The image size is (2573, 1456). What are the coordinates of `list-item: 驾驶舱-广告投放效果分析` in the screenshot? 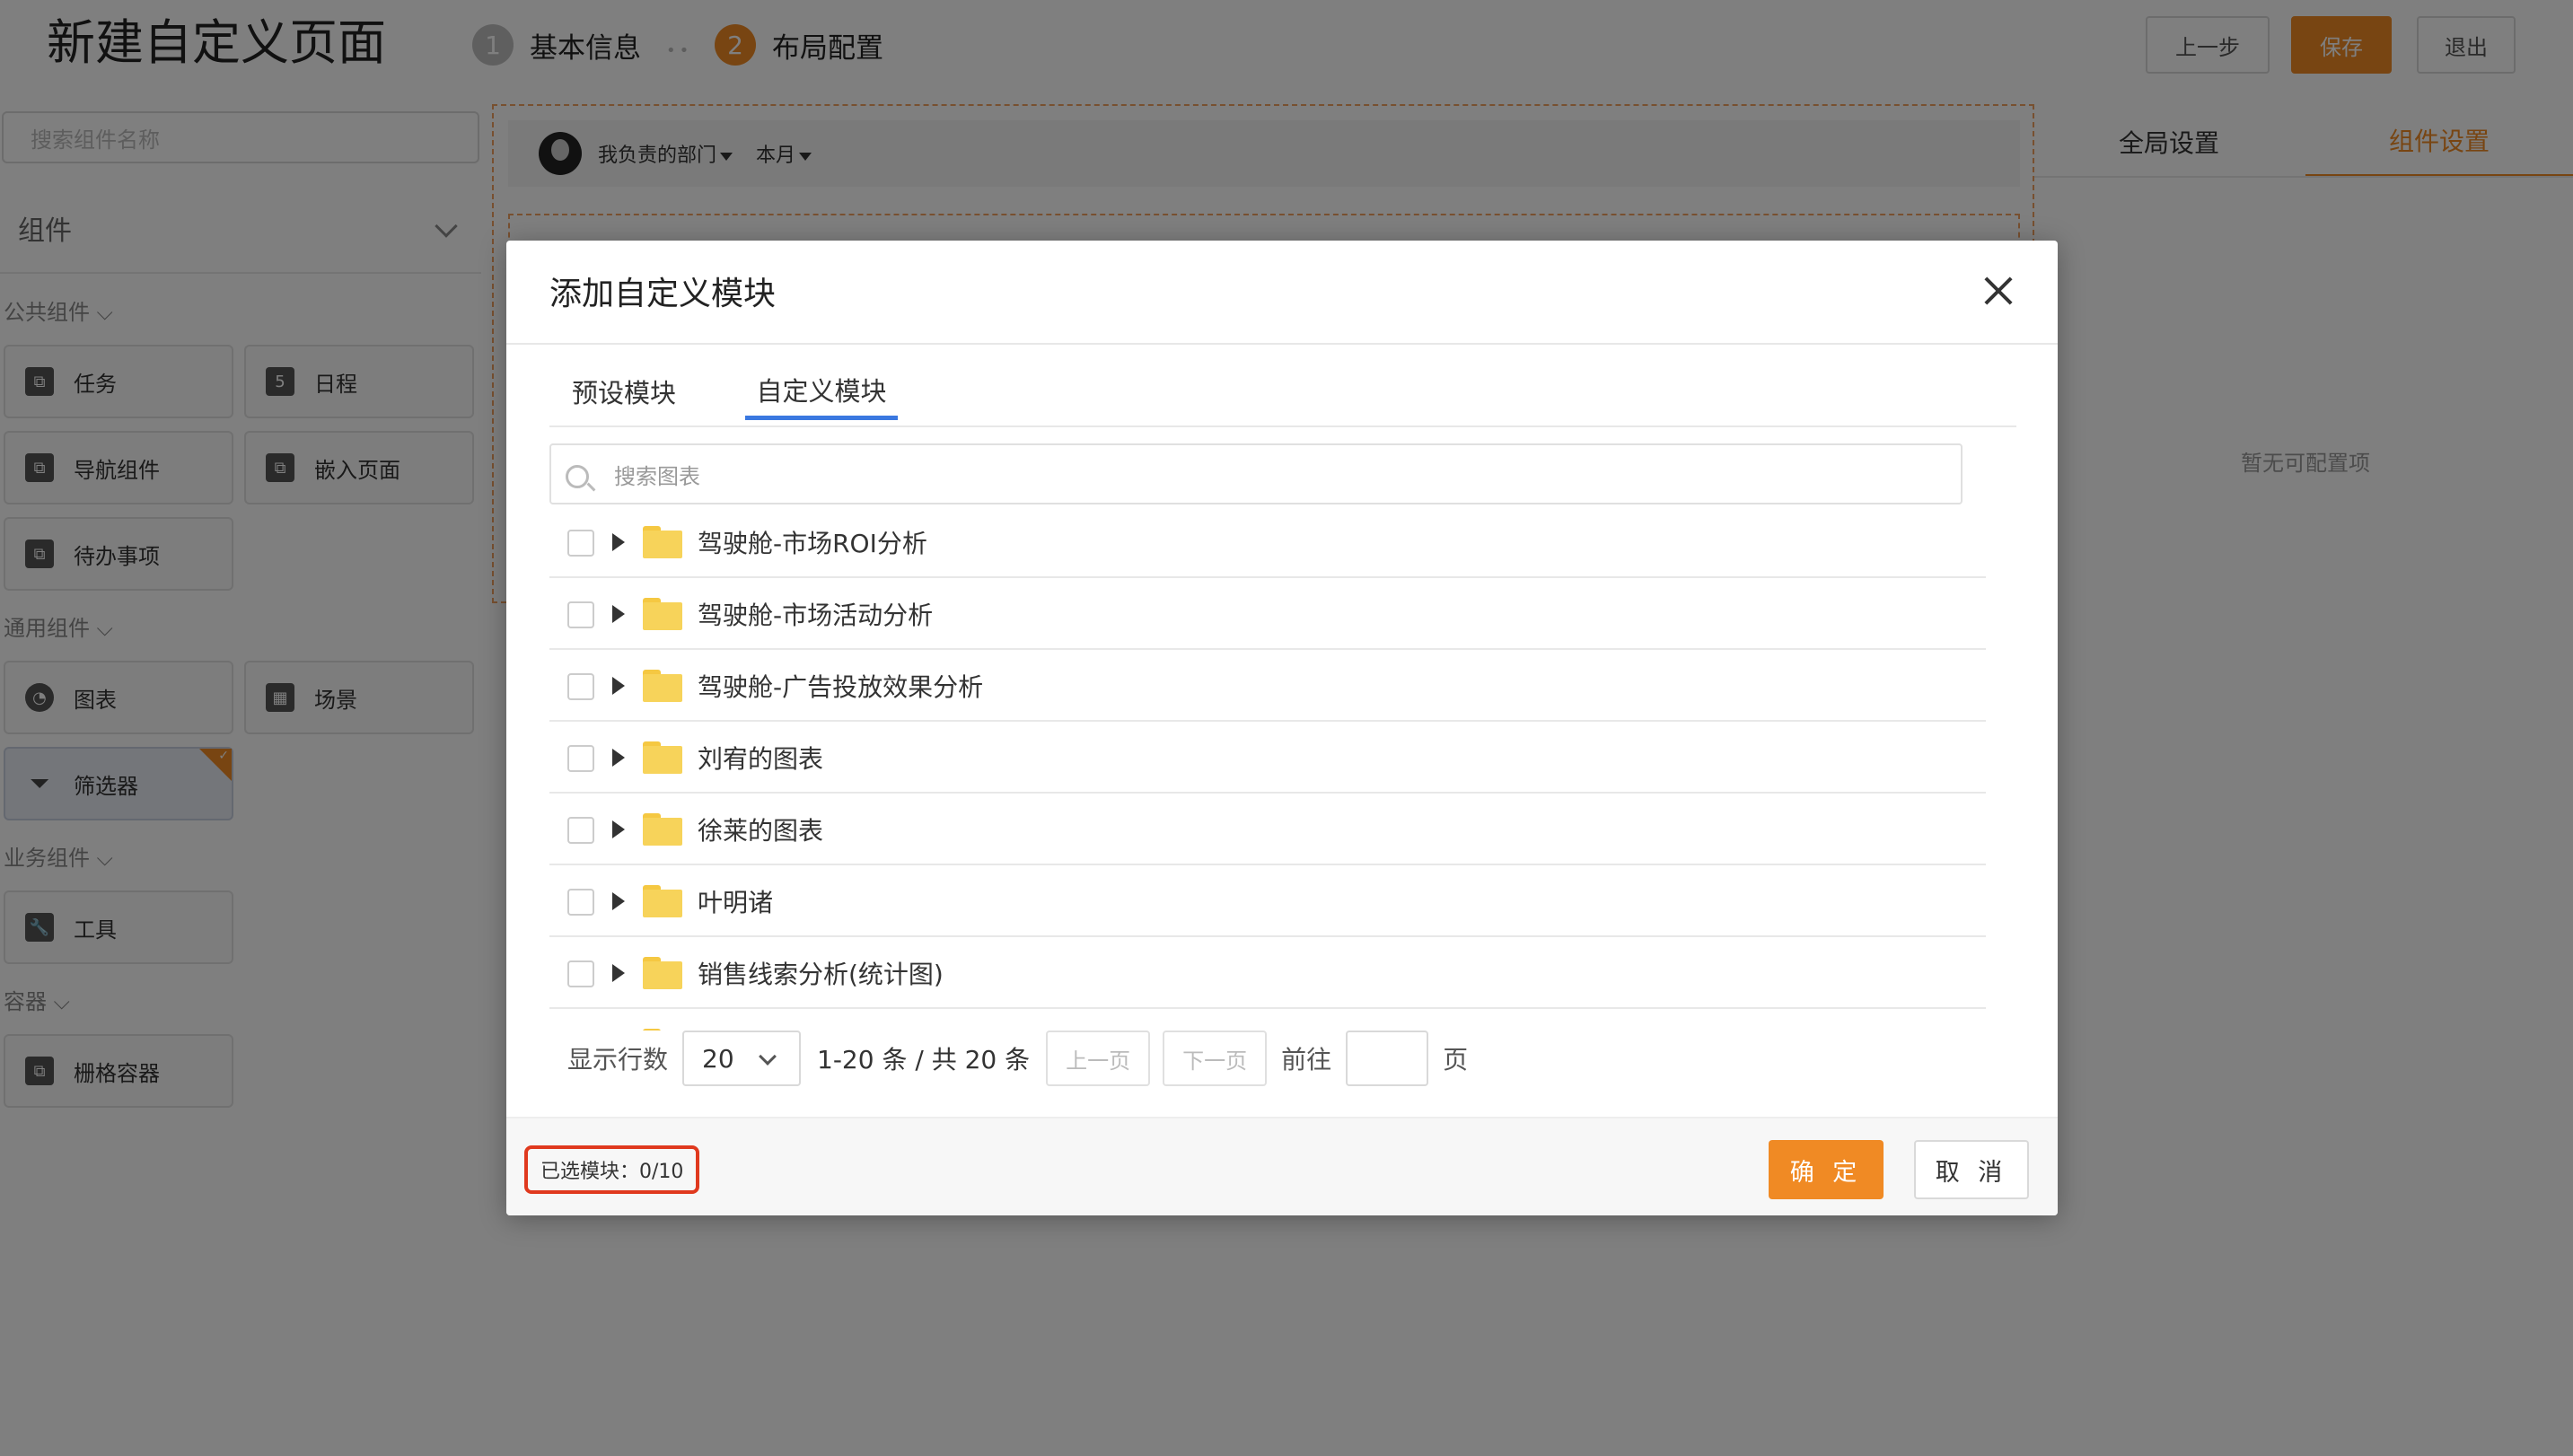 It's located at (1267, 686).